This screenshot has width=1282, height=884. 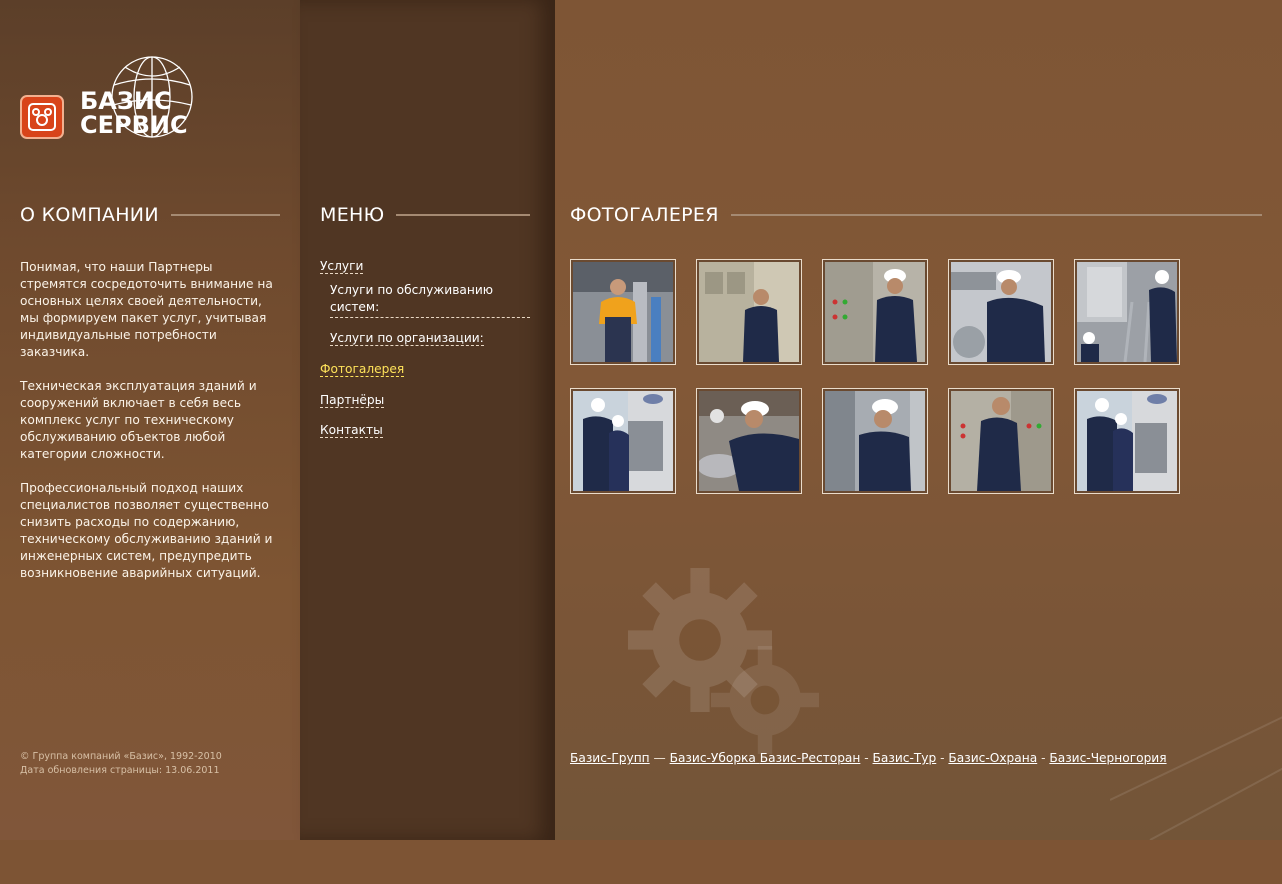 I want to click on menu-item-services: Услуги, so click(x=342, y=266).